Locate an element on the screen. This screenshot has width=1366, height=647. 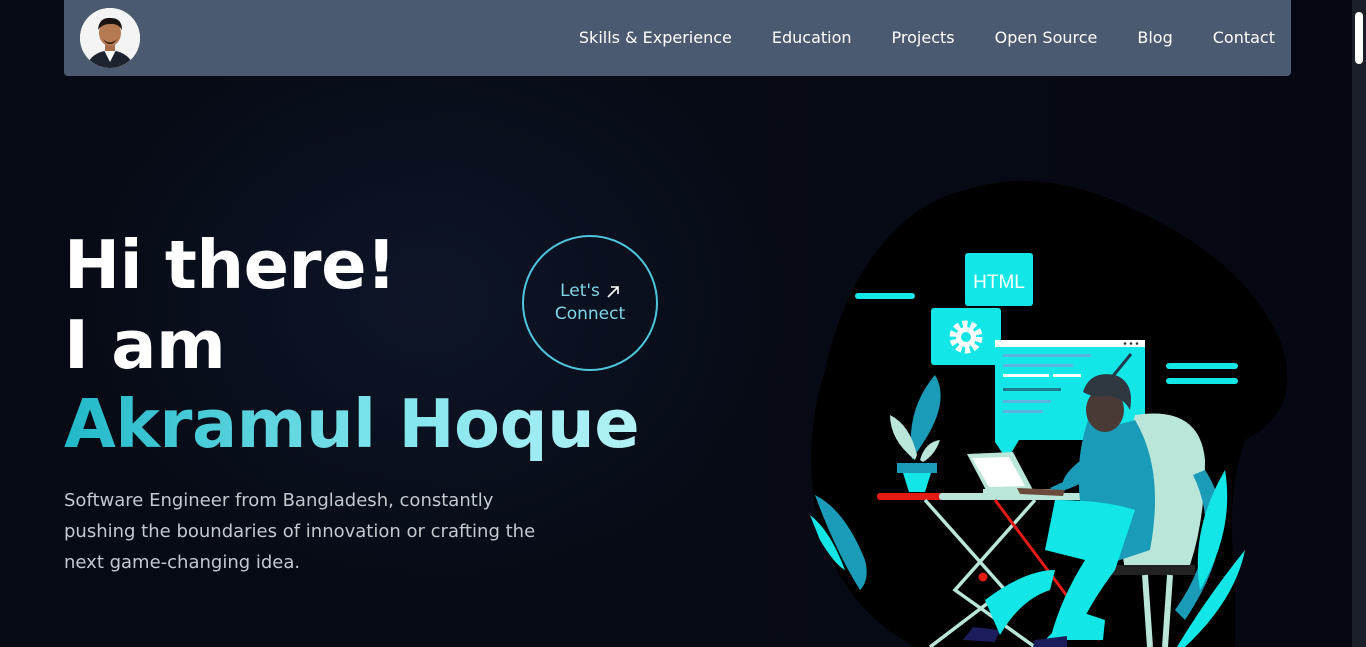
arrow-up-right-icon is located at coordinates (613, 291).